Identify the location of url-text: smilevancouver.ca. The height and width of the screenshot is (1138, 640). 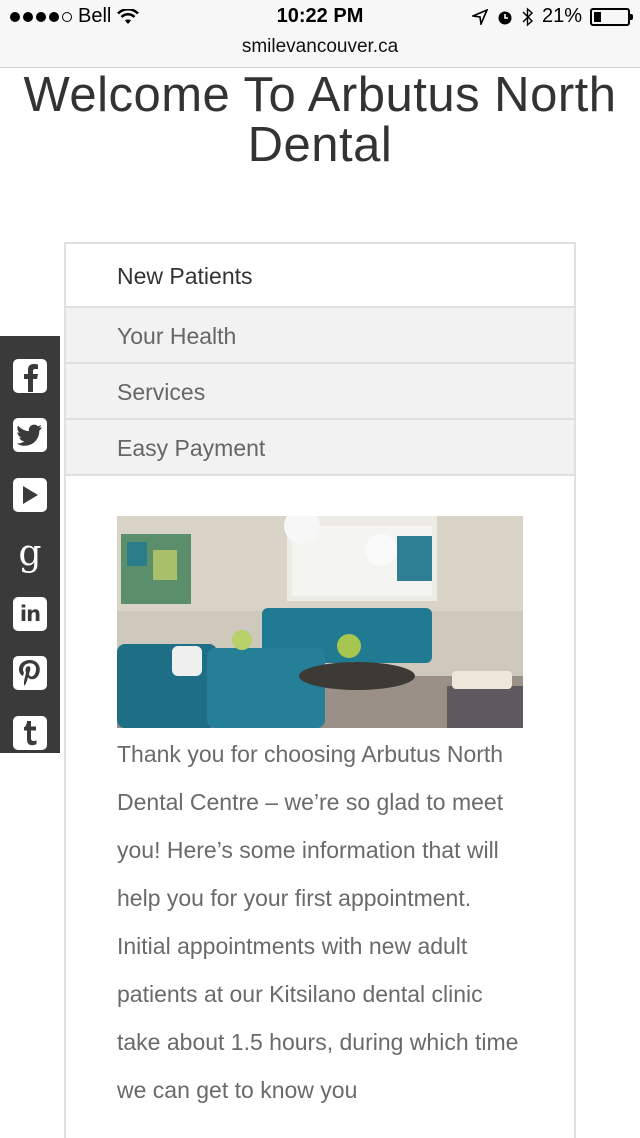
(320, 46).